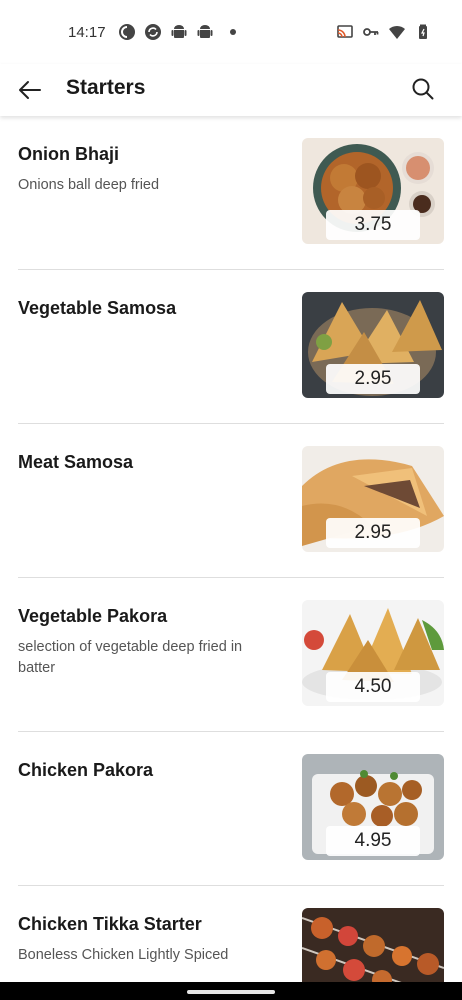  Describe the element at coordinates (373, 225) in the screenshot. I see `price-badge: 3.75` at that location.